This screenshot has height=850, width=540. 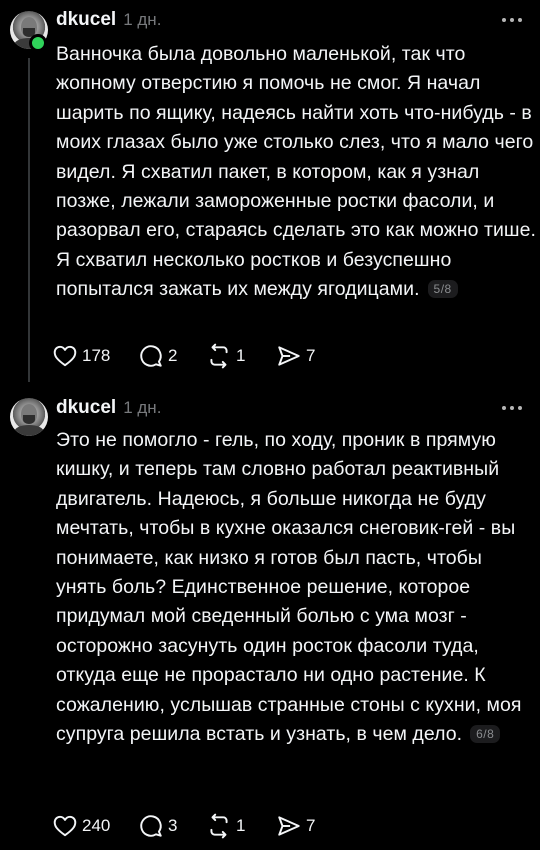 What do you see at coordinates (96, 825) in the screenshot?
I see `like-count: 240` at bounding box center [96, 825].